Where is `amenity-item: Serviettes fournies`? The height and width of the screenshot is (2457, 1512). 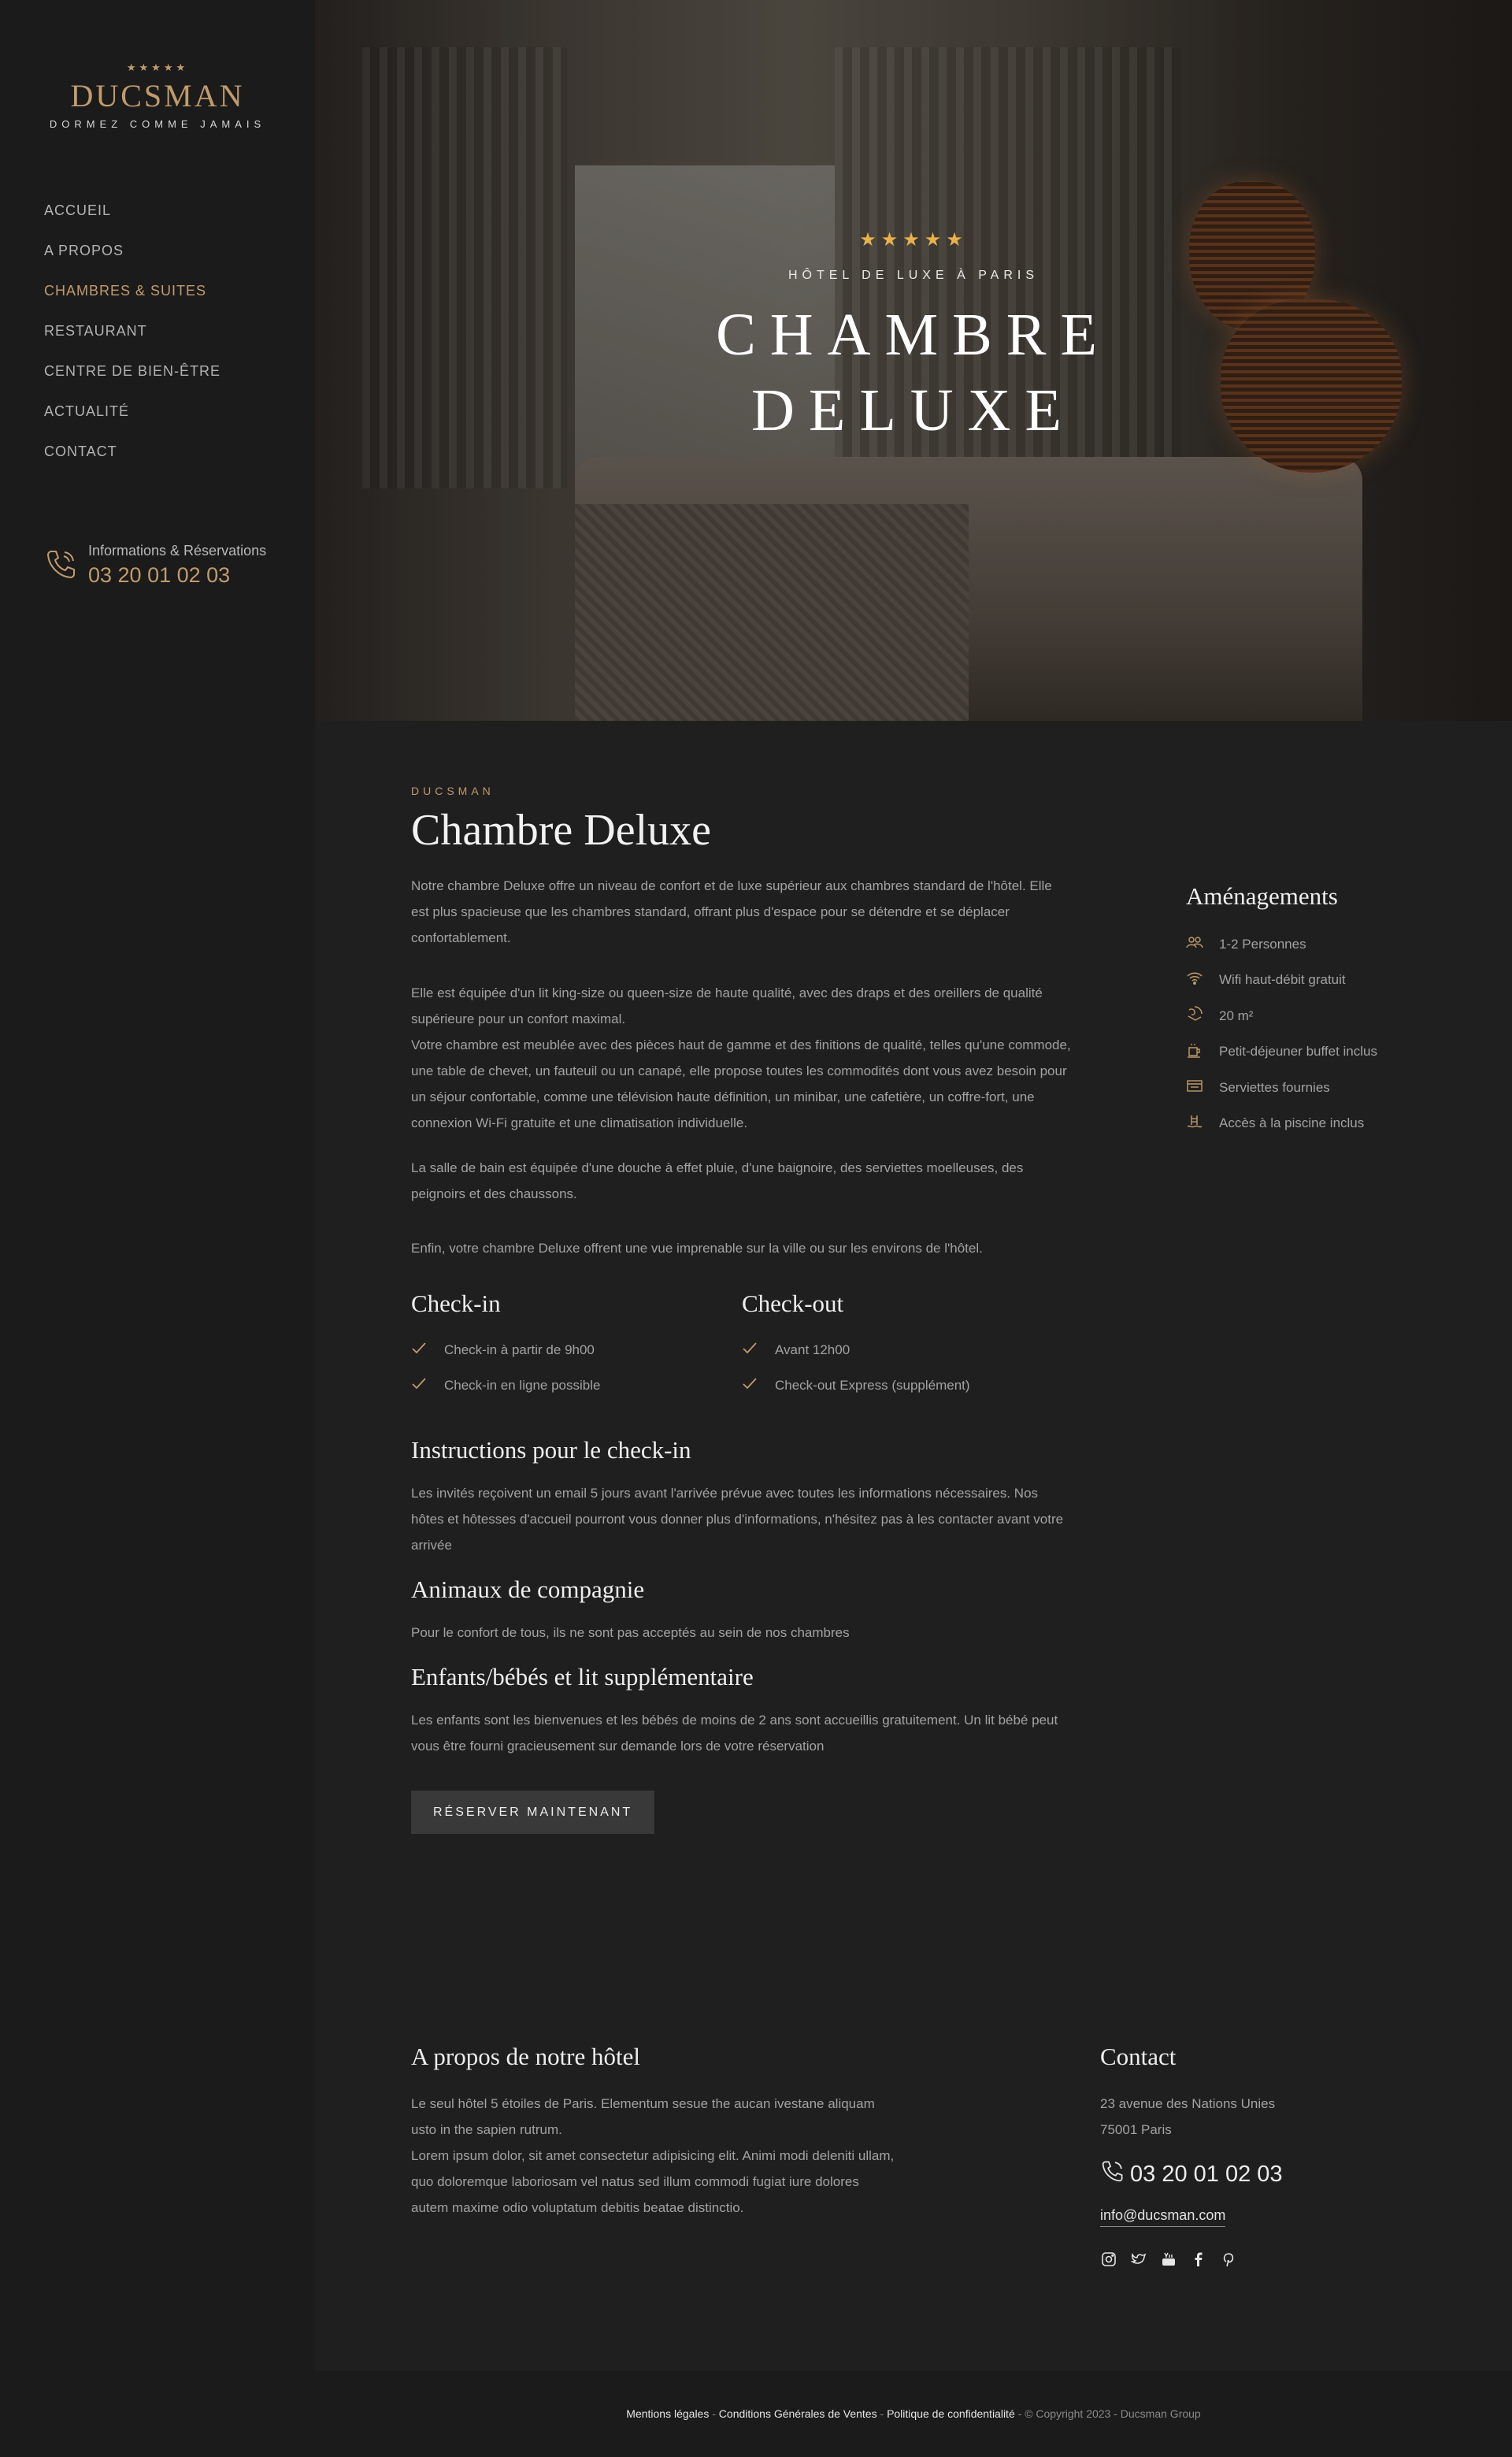
amenity-item: Serviettes fournies is located at coordinates (1316, 1088).